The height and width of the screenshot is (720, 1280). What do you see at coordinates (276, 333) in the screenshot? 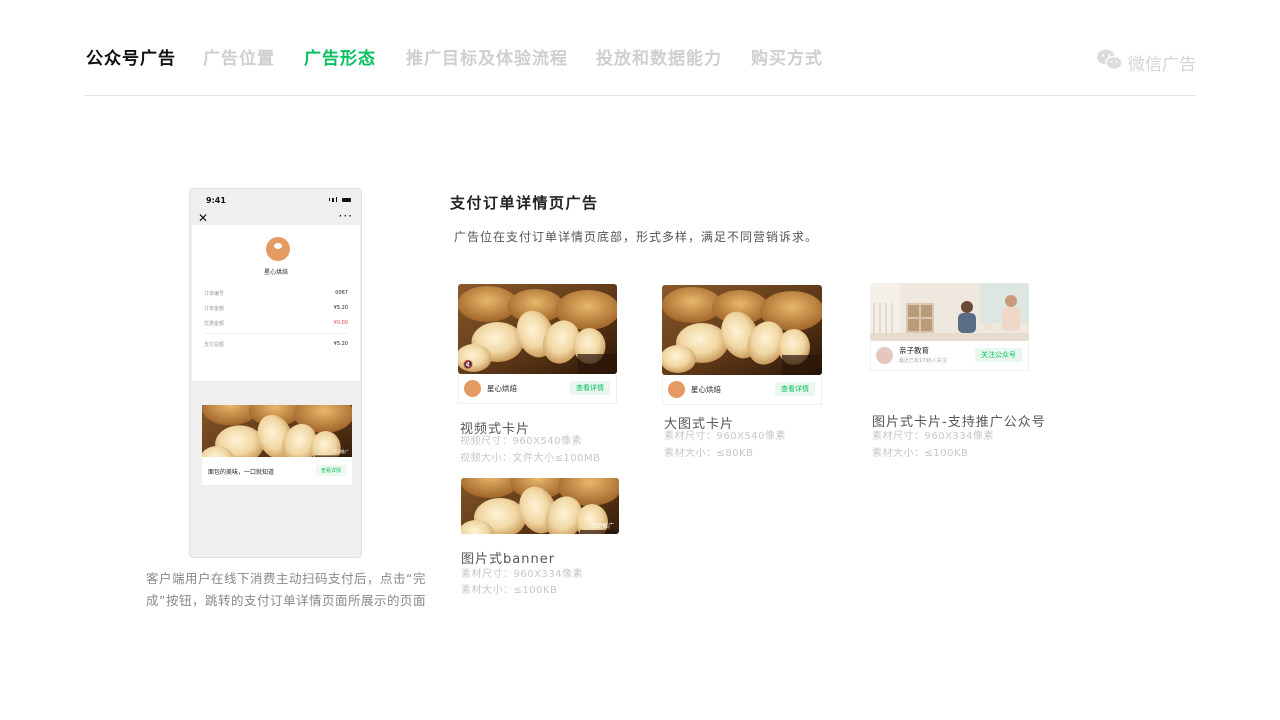
I see `row-divider` at bounding box center [276, 333].